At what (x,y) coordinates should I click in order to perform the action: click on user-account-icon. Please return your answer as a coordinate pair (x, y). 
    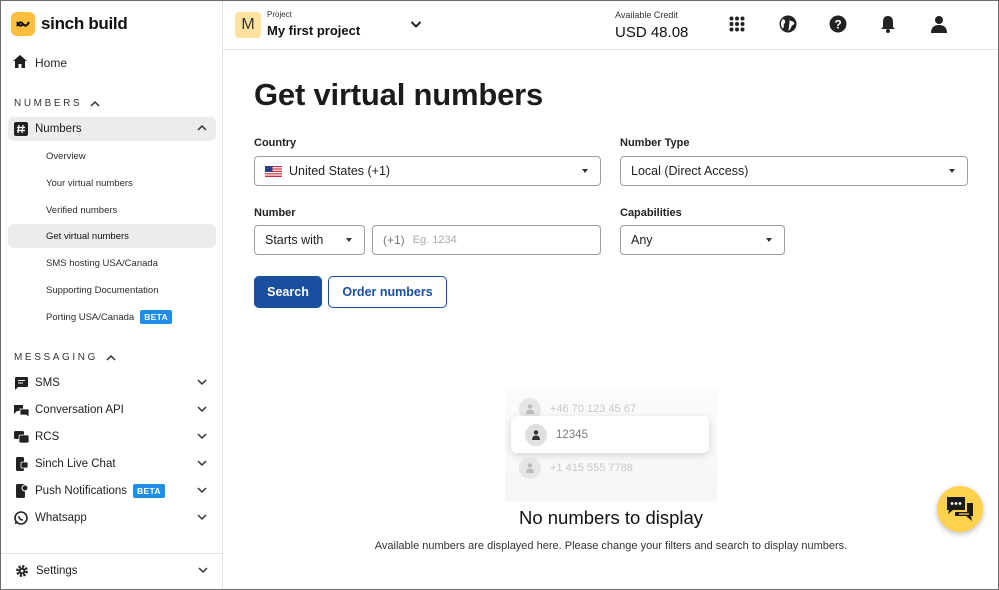
    Looking at the image, I should click on (939, 24).